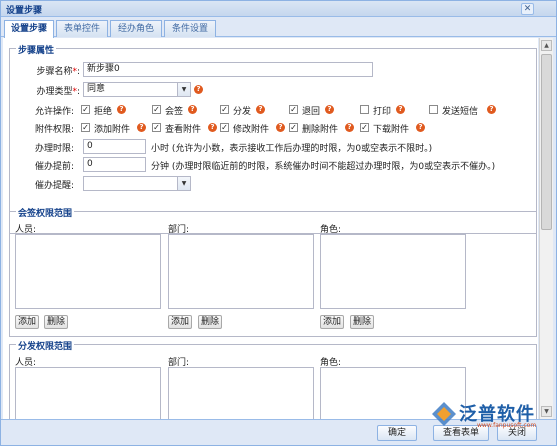 The height and width of the screenshot is (446, 557). I want to click on print-label: 打印, so click(382, 112).